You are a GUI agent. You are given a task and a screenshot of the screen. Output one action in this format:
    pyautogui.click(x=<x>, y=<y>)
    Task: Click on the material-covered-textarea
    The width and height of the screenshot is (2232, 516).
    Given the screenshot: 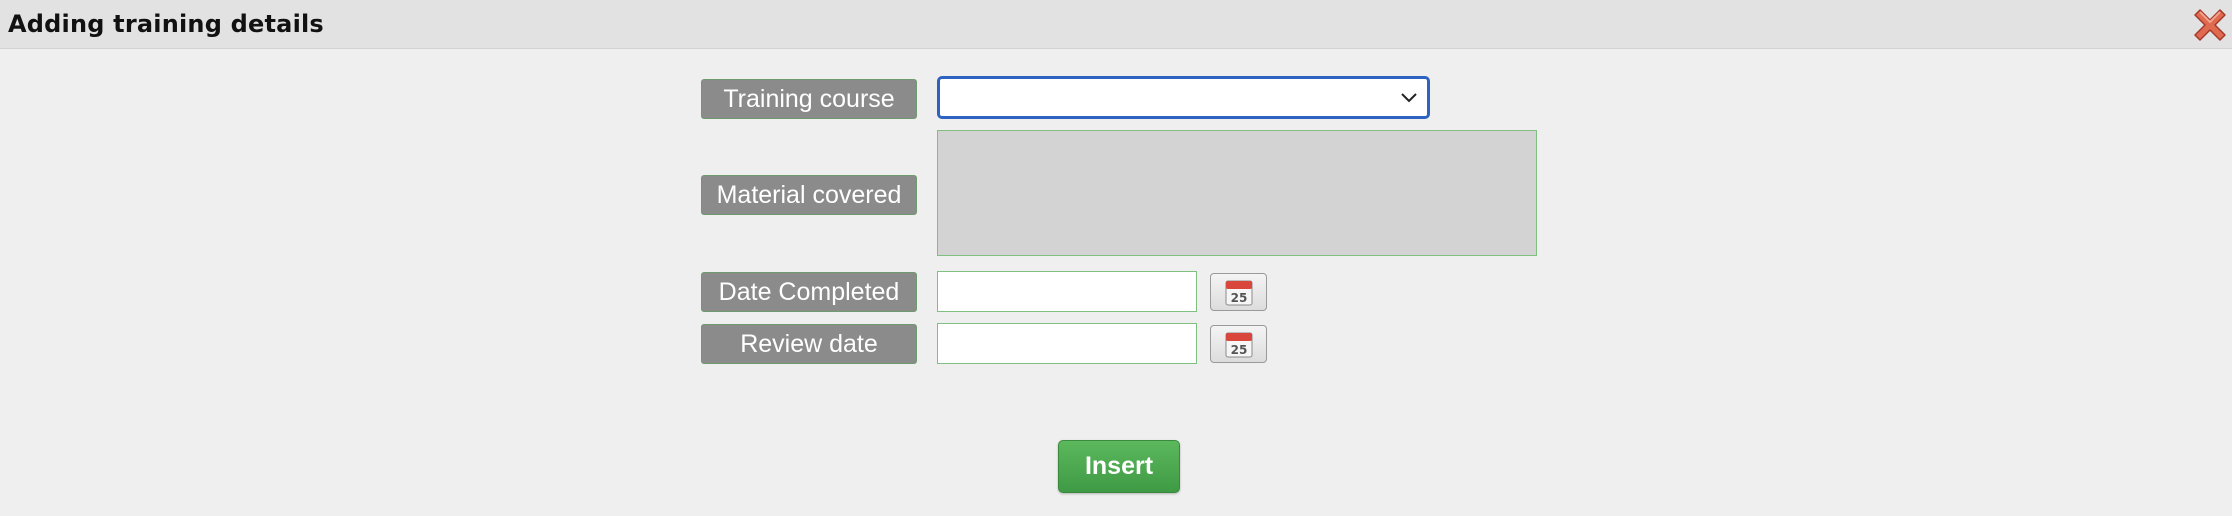 What is the action you would take?
    pyautogui.click(x=1237, y=193)
    